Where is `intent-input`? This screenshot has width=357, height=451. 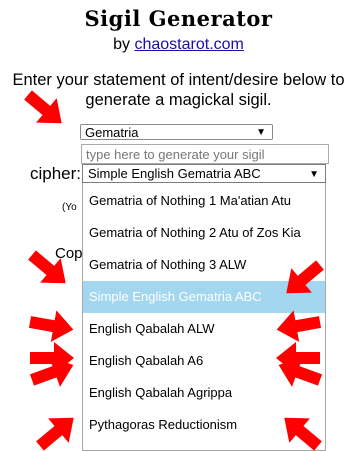 intent-input is located at coordinates (205, 154).